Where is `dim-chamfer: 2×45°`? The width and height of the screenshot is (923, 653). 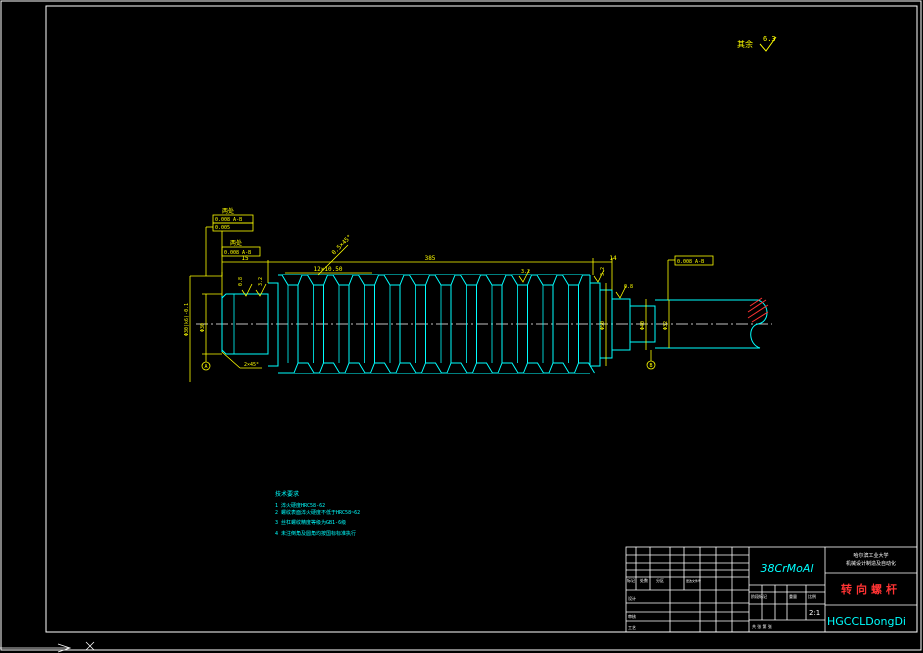
dim-chamfer: 2×45° is located at coordinates (251, 365).